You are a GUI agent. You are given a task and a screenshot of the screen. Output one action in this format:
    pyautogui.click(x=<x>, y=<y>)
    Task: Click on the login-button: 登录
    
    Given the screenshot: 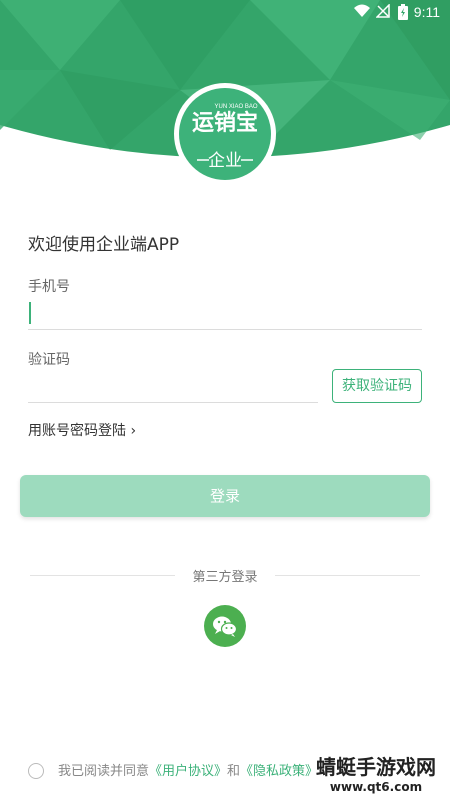 What is the action you would take?
    pyautogui.click(x=225, y=496)
    